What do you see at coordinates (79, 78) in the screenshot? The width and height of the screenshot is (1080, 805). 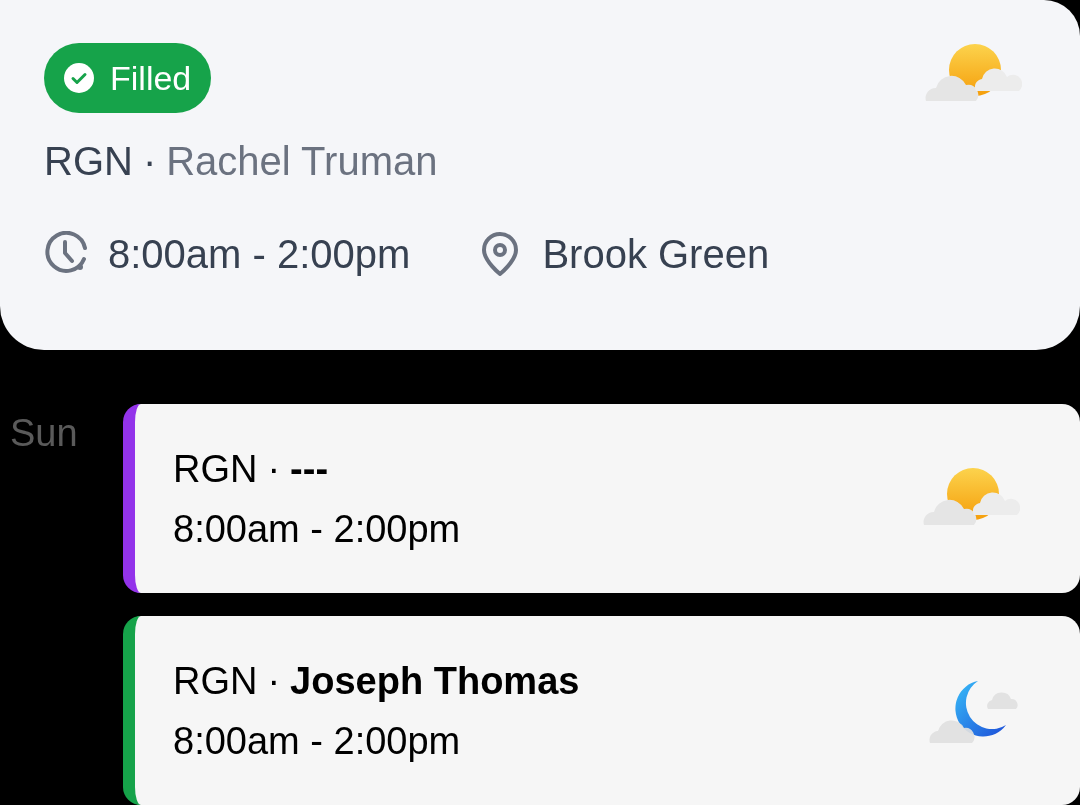 I see `check-circle-icon` at bounding box center [79, 78].